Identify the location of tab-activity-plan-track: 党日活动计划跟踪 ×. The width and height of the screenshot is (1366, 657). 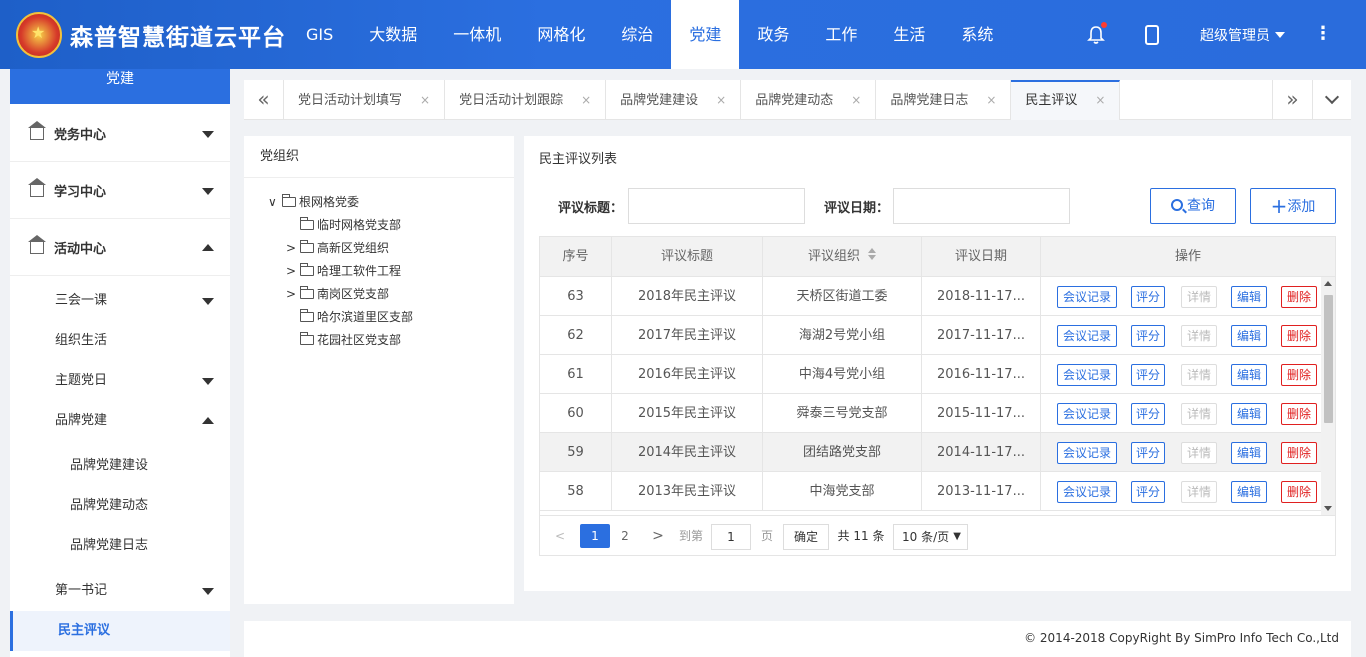
(526, 100).